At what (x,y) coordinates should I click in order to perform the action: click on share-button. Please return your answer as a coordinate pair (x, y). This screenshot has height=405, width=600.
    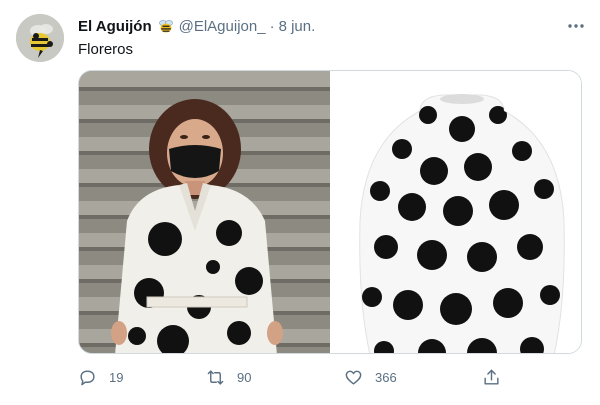
    Looking at the image, I should click on (497, 377).